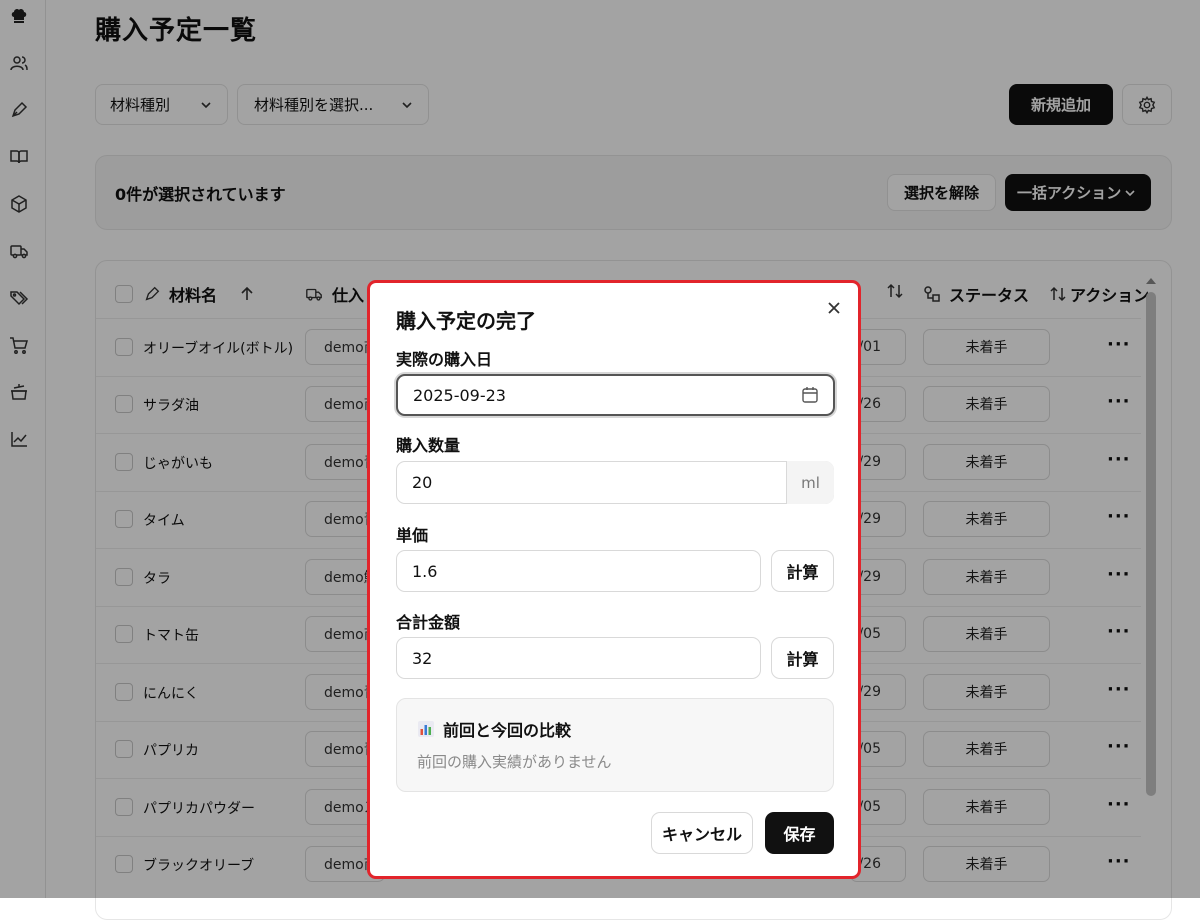 The image size is (1200, 920). What do you see at coordinates (444, 359) in the screenshot?
I see `purchase-date-label: 実際の購入日` at bounding box center [444, 359].